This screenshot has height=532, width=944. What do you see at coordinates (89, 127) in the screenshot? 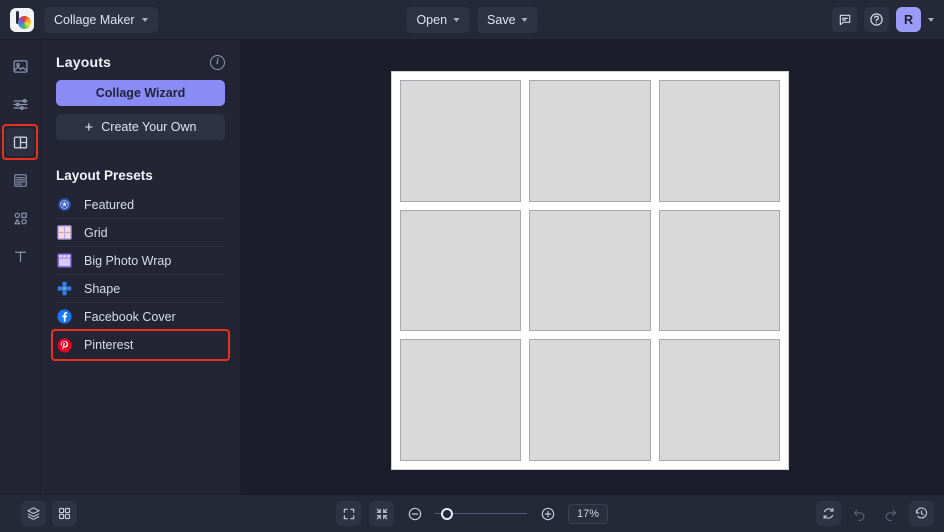
I see `plus-icon: +` at bounding box center [89, 127].